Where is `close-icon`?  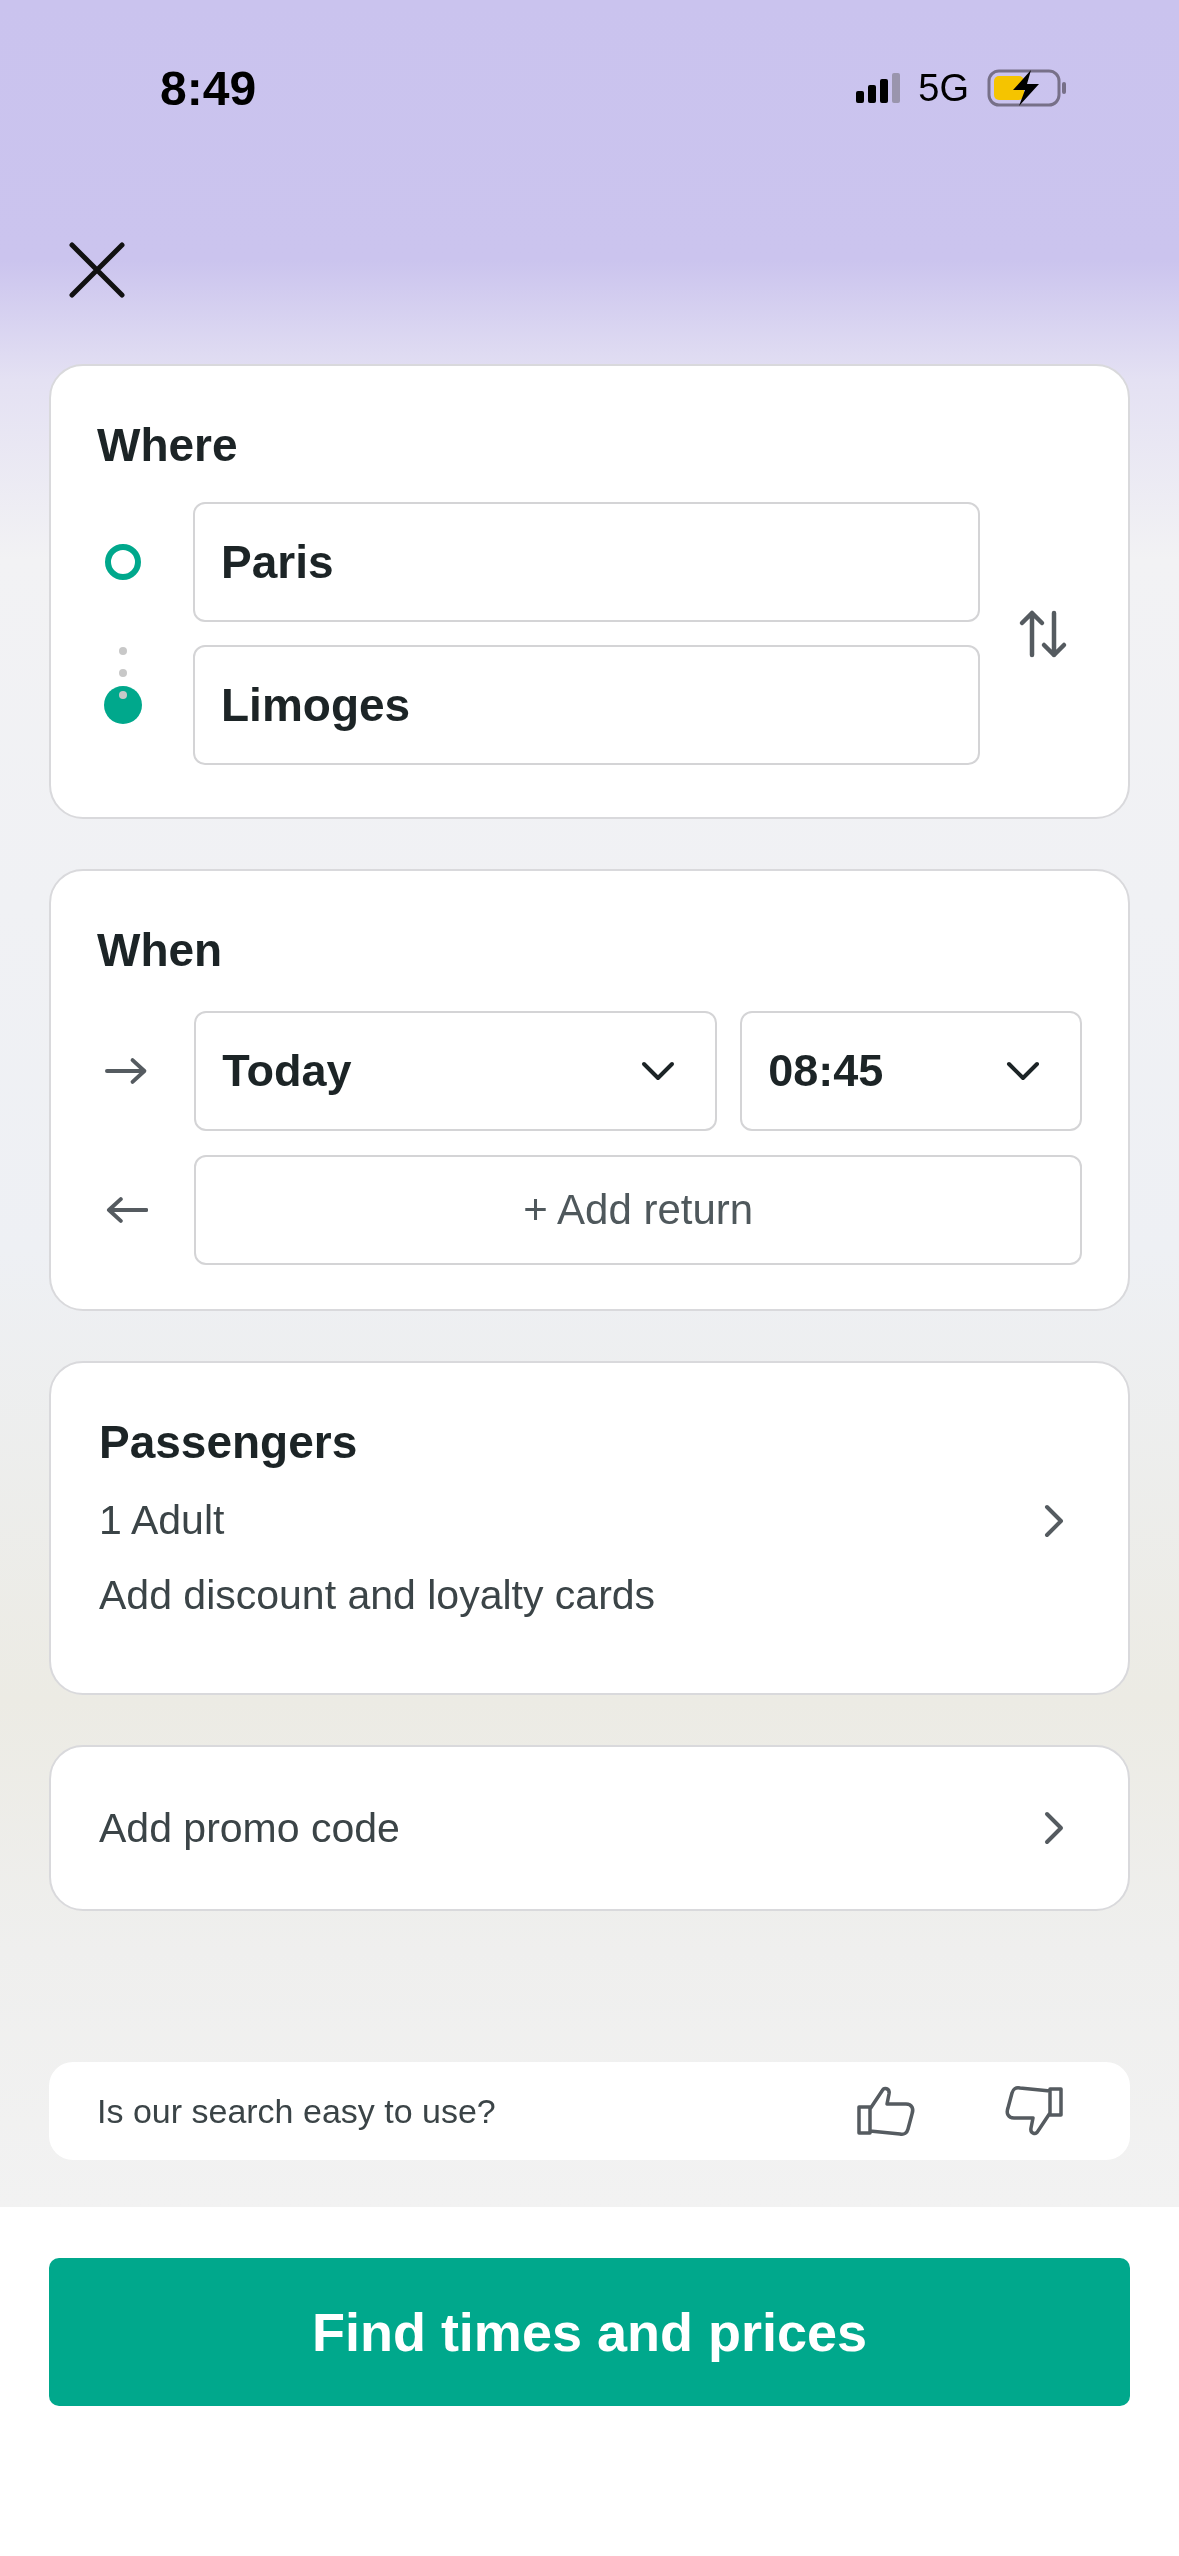
close-icon is located at coordinates (97, 270).